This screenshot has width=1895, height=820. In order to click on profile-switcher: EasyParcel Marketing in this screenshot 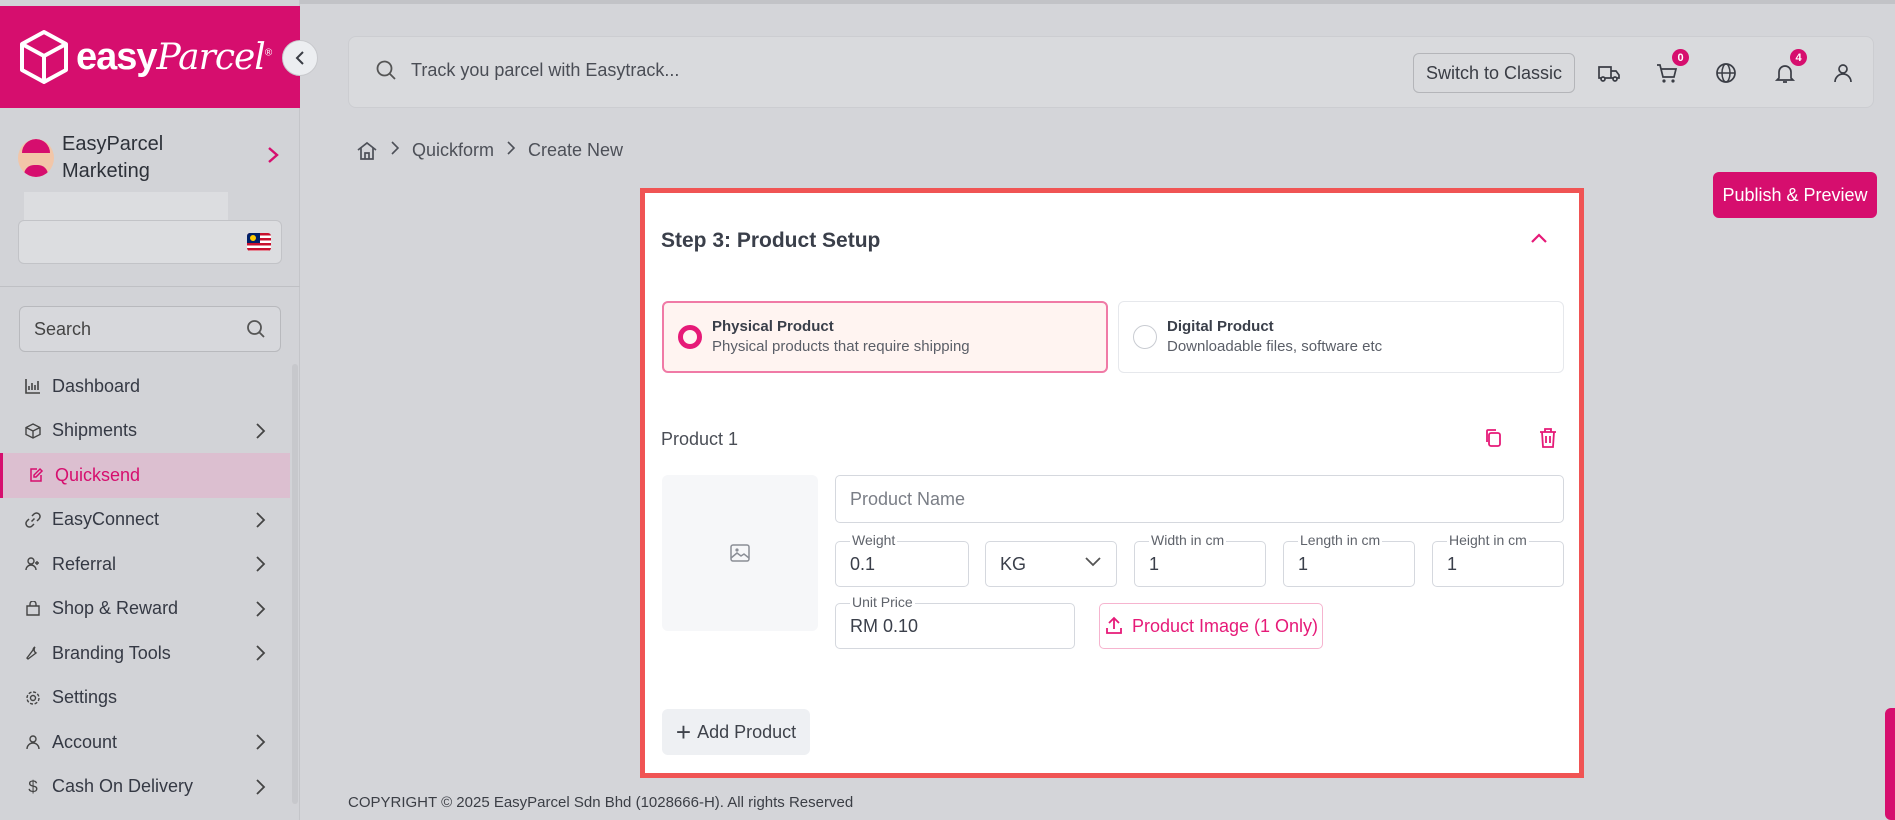, I will do `click(149, 158)`.